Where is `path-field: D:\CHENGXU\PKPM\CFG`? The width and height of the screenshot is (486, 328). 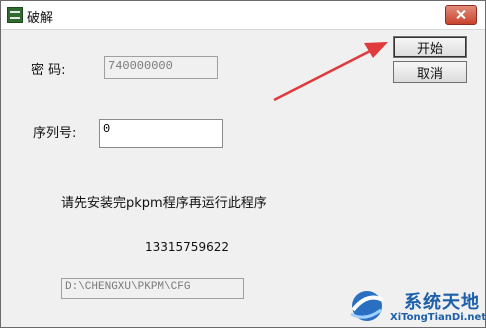
path-field: D:\CHENGXU\PKPM\CFG is located at coordinates (152, 288).